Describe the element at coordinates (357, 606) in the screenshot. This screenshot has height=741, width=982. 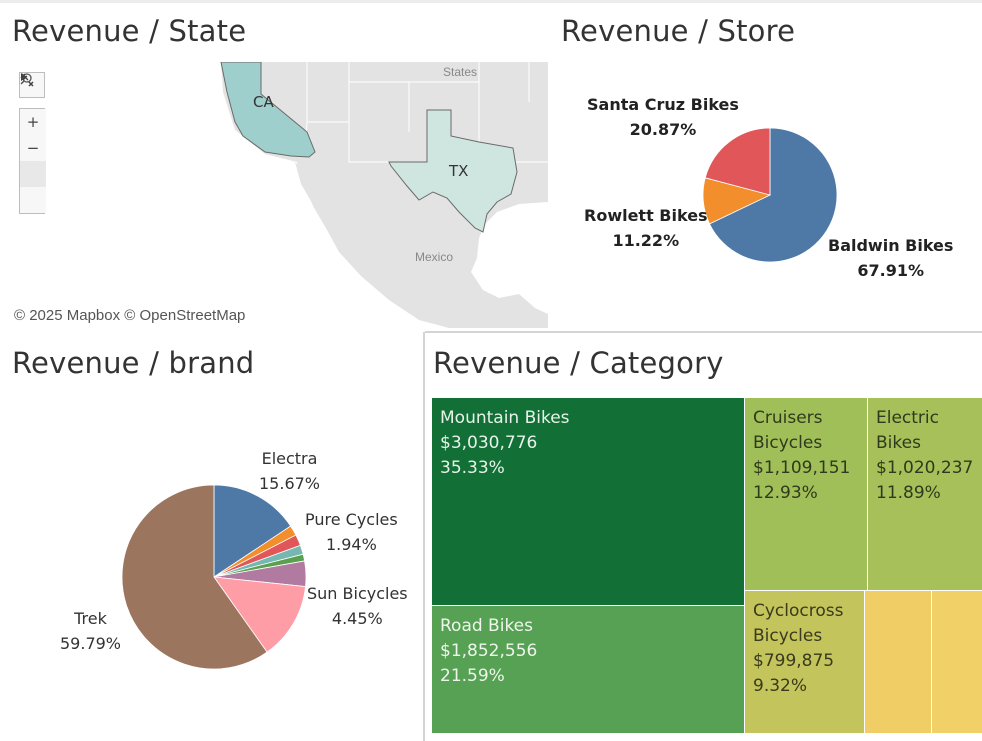
I see `brand-label-sun-bicycles: Sun Bicycles 4.45%` at that location.